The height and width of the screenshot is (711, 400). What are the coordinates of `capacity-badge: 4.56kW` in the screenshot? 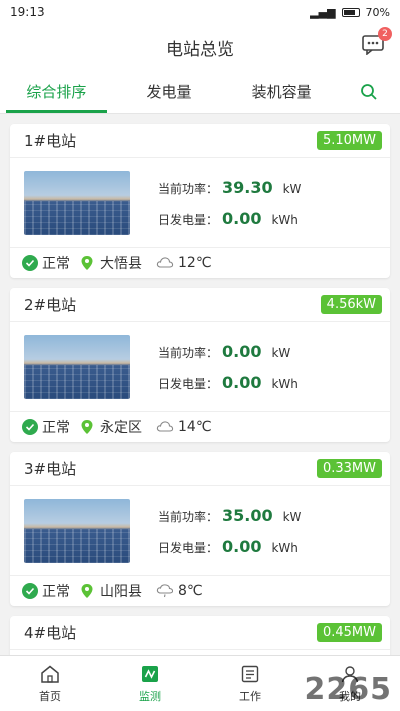 It's located at (351, 304).